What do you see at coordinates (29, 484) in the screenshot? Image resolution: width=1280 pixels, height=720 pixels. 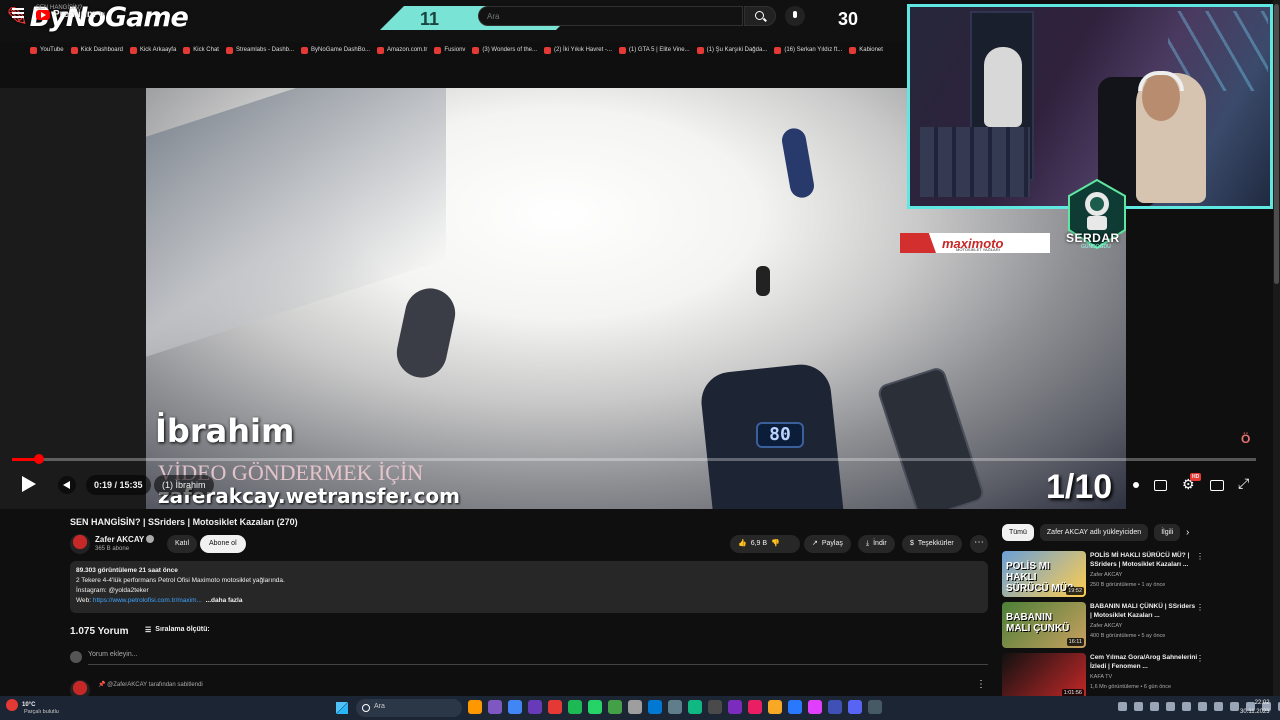 I see `play-icon` at bounding box center [29, 484].